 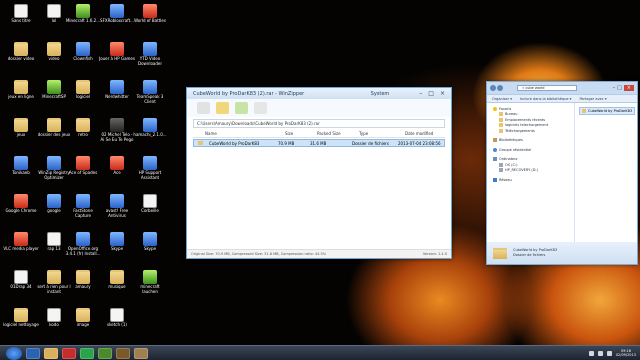 What do you see at coordinates (123, 353) in the screenshot?
I see `winzipper-icon` at bounding box center [123, 353].